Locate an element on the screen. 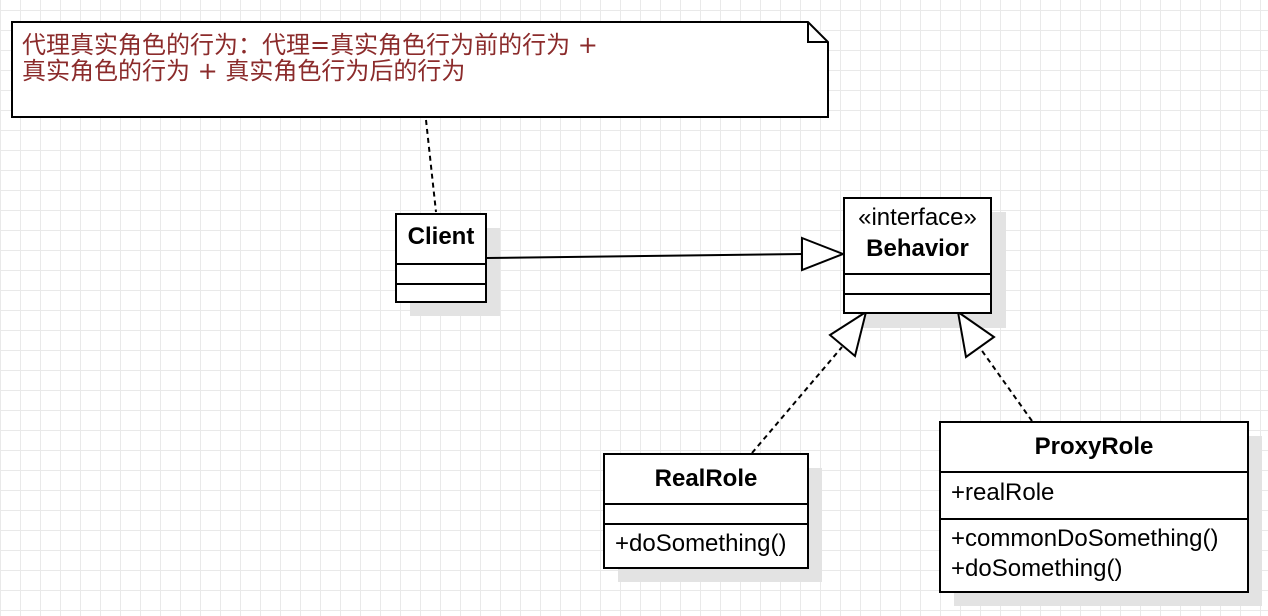 This screenshot has width=1268, height=616. realrole-methods-divider is located at coordinates (706, 524).